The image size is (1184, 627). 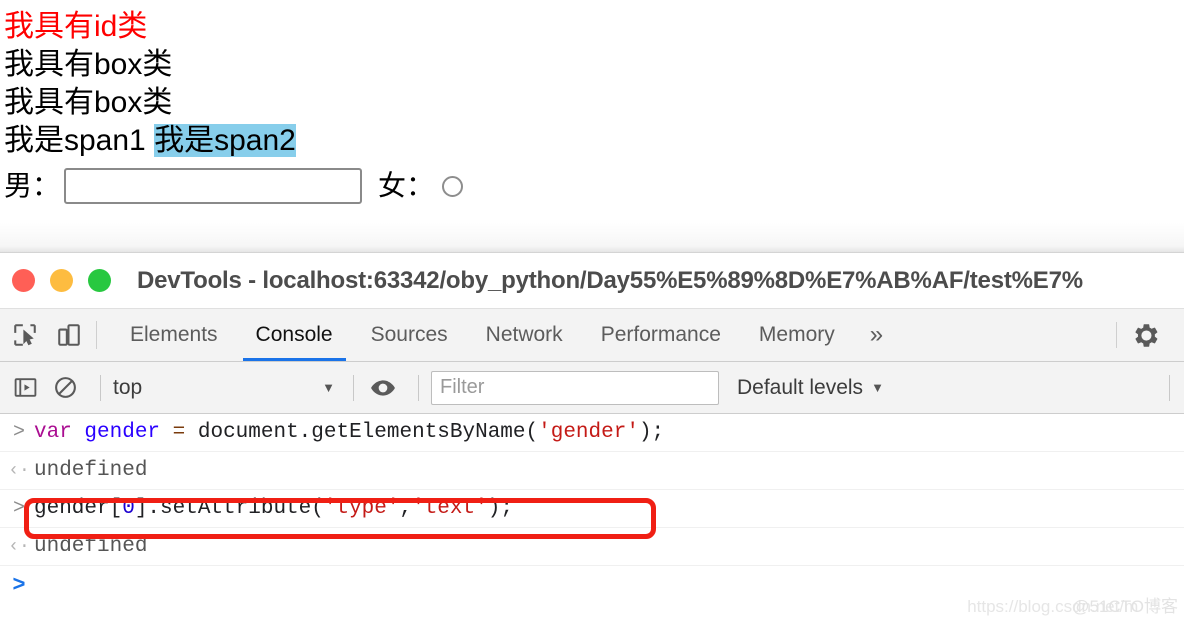 I want to click on log-levels-label: Default levels, so click(x=800, y=387).